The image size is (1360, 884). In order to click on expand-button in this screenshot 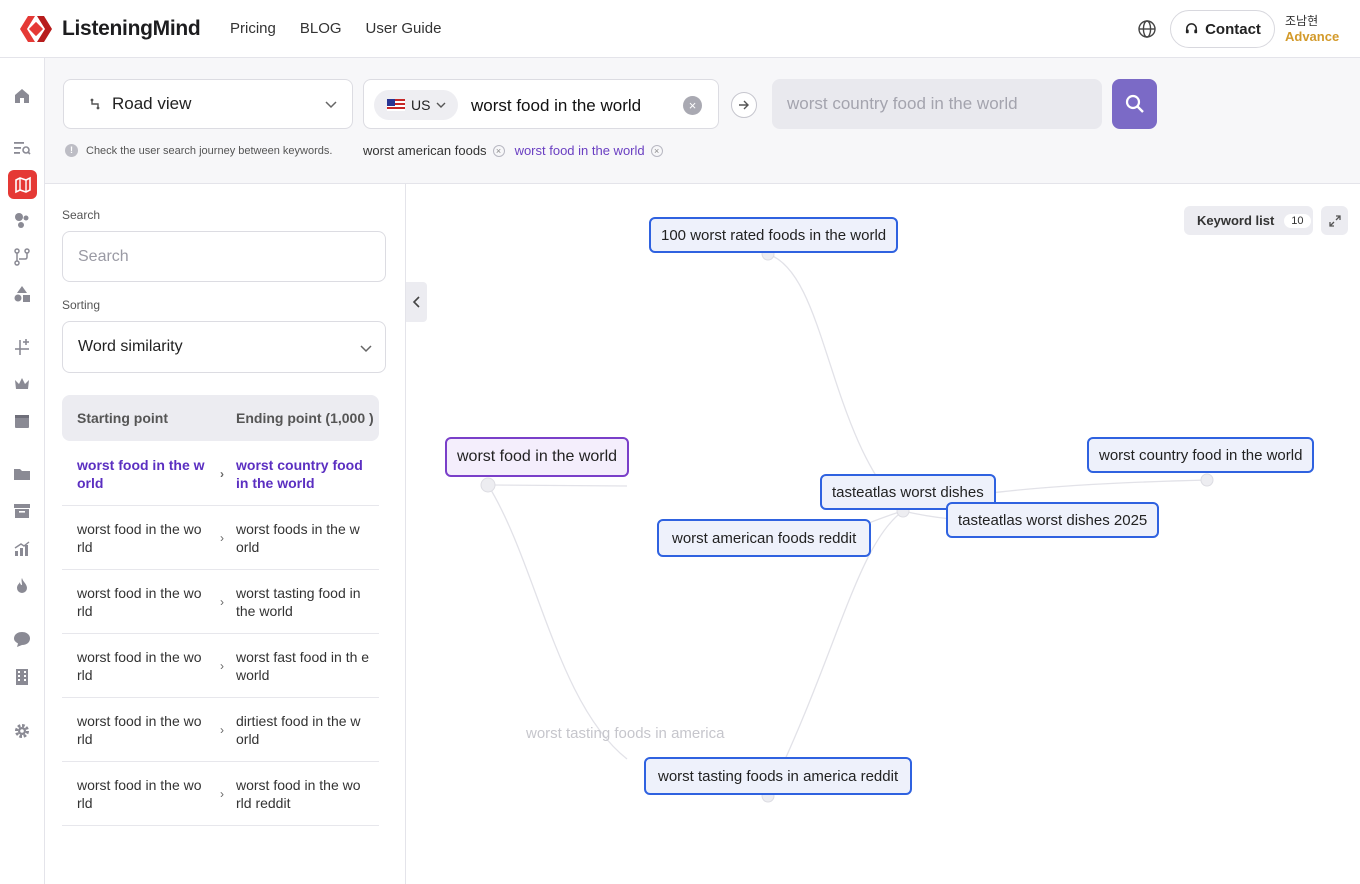, I will do `click(1334, 220)`.